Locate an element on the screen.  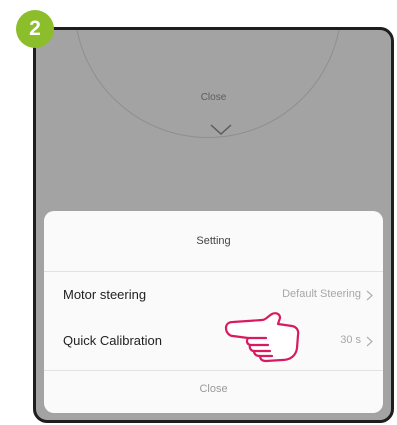
row-value: Default Steering is located at coordinates (321, 294).